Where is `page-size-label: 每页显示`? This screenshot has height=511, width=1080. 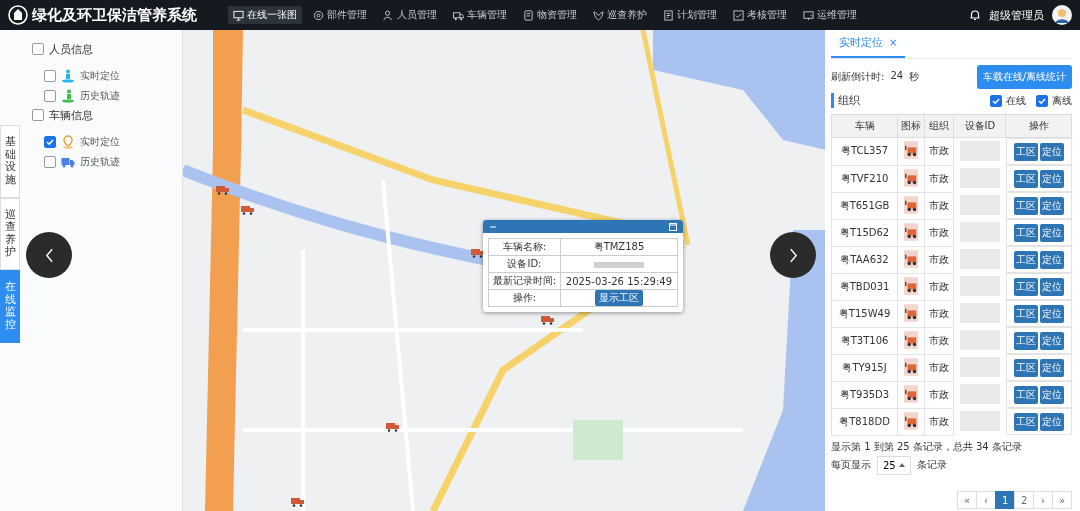
page-size-label: 每页显示 is located at coordinates (851, 465).